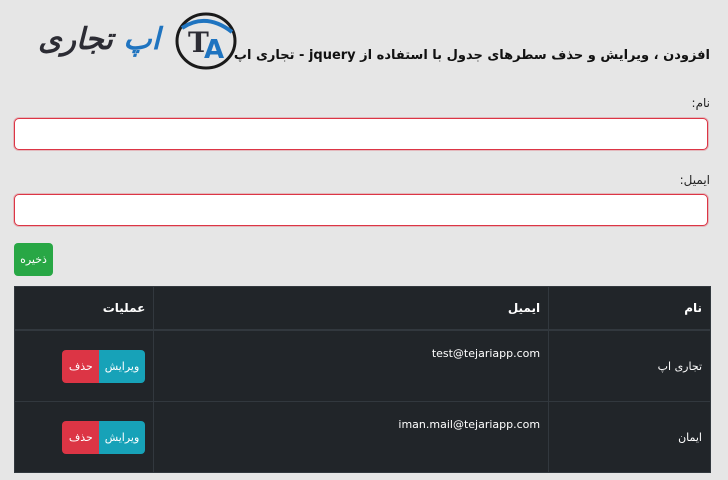 This screenshot has height=480, width=728. I want to click on header-name: نام, so click(629, 308).